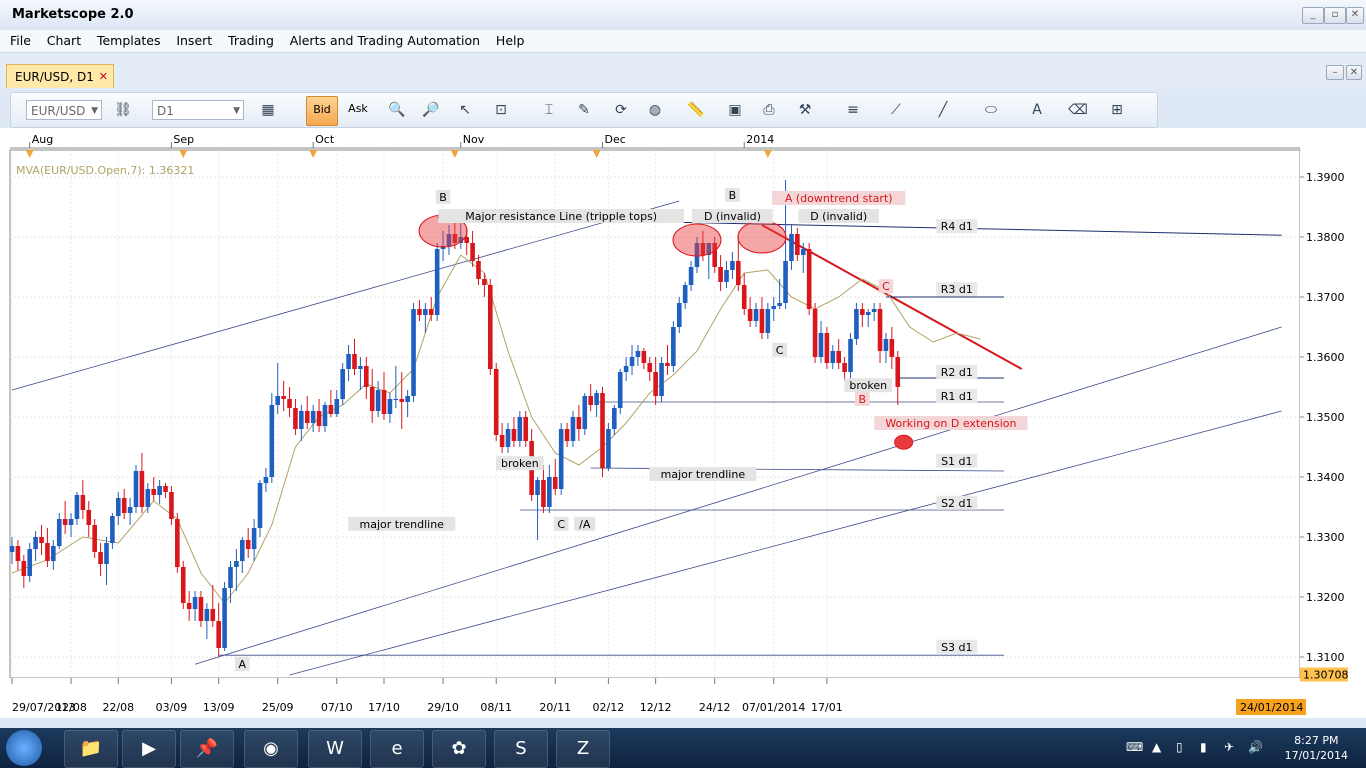  Describe the element at coordinates (431, 110) in the screenshot. I see `zoom-out-icon: 🔎` at that location.